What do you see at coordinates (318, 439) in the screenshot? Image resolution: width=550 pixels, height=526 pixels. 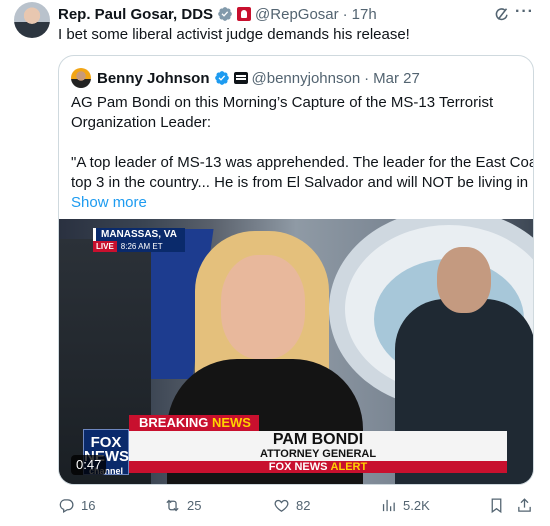 I see `lower-third-name: PAM BONDI` at bounding box center [318, 439].